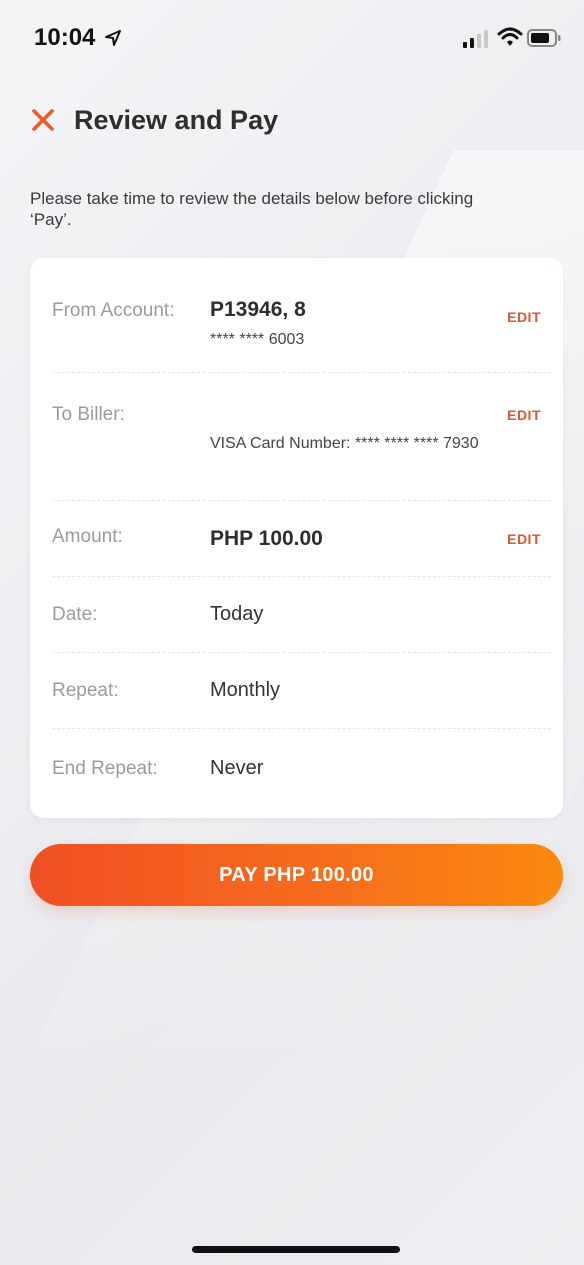  Describe the element at coordinates (292, 40) in the screenshot. I see `status-bar: 10:04` at that location.